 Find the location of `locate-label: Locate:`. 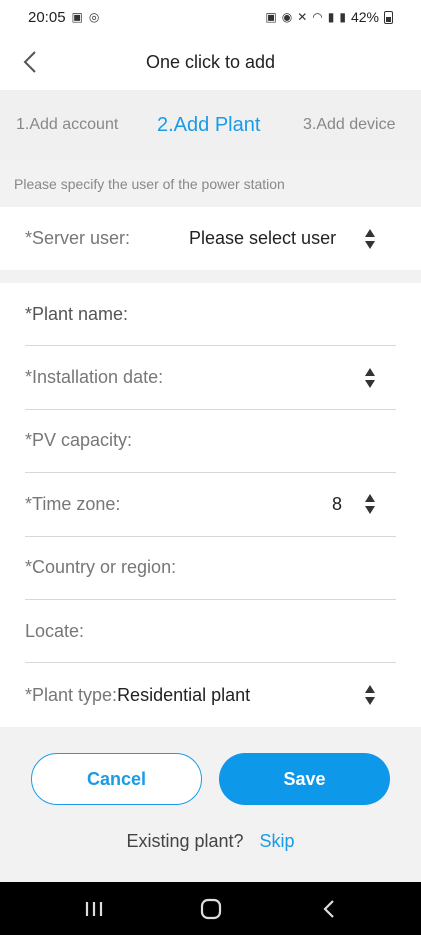

locate-label: Locate: is located at coordinates (55, 630).